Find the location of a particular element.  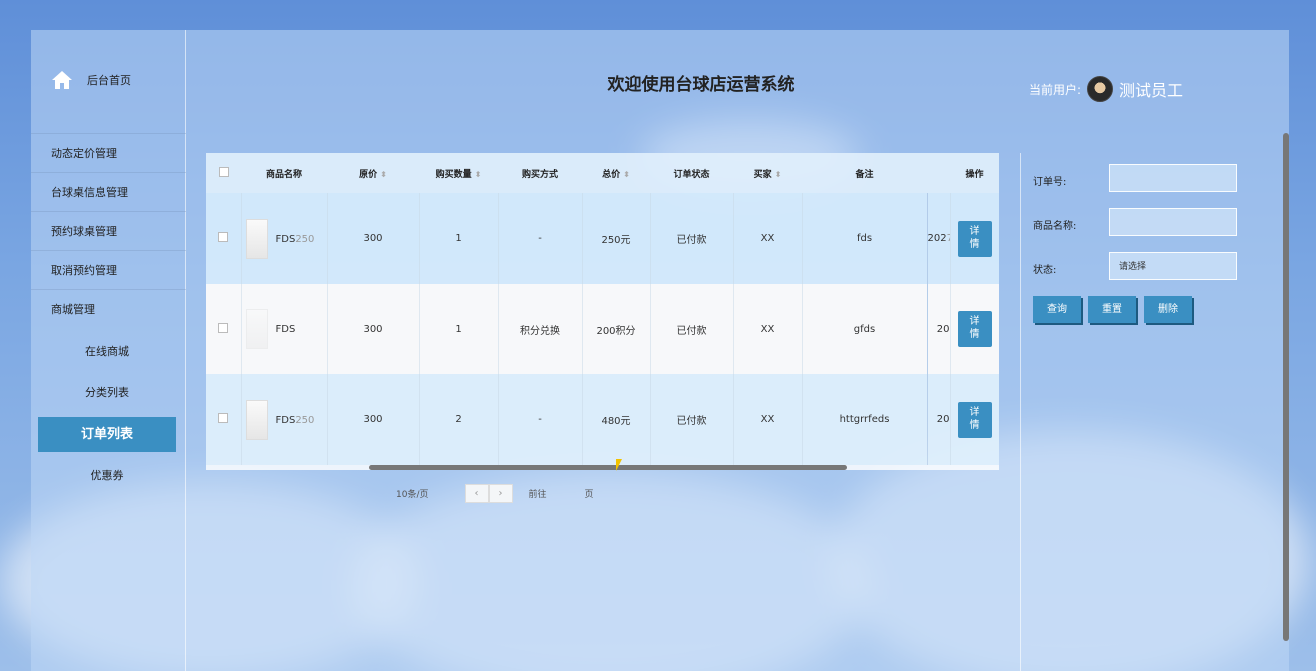

sidebar-item-table-info: 台球桌信息管理 is located at coordinates (108, 191).